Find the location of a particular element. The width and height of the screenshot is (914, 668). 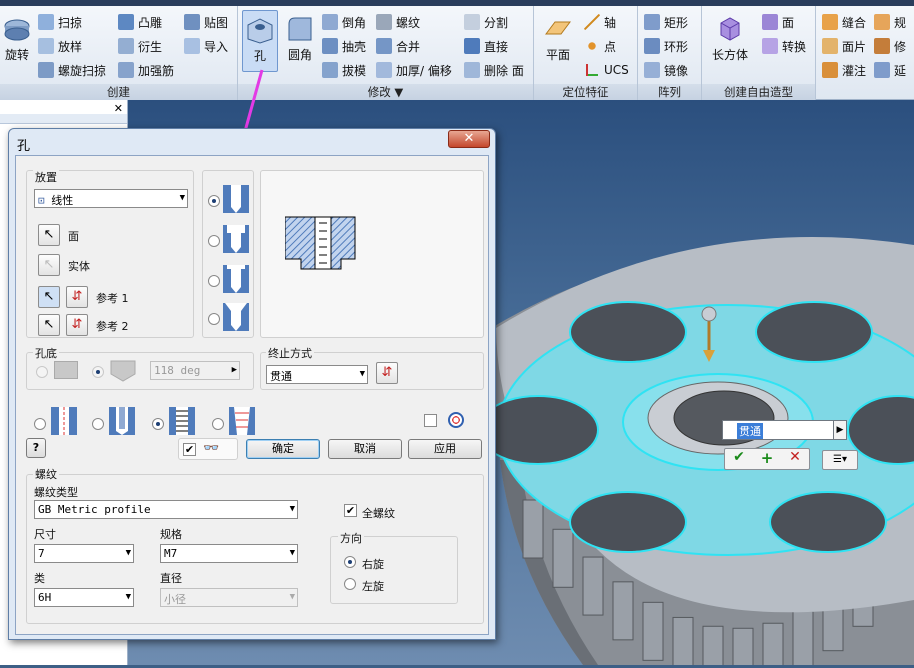

direct-edit-button: 直接 is located at coordinates (486, 46).